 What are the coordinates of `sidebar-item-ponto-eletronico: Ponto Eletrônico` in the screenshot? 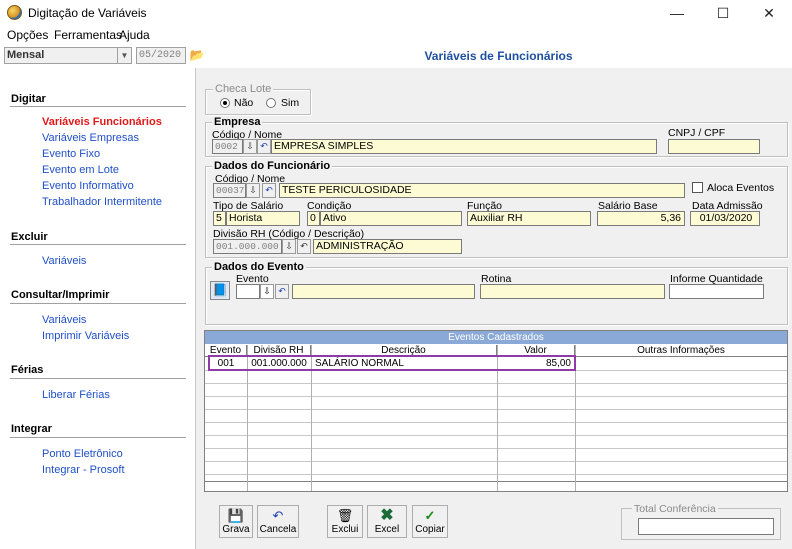 It's located at (82, 454).